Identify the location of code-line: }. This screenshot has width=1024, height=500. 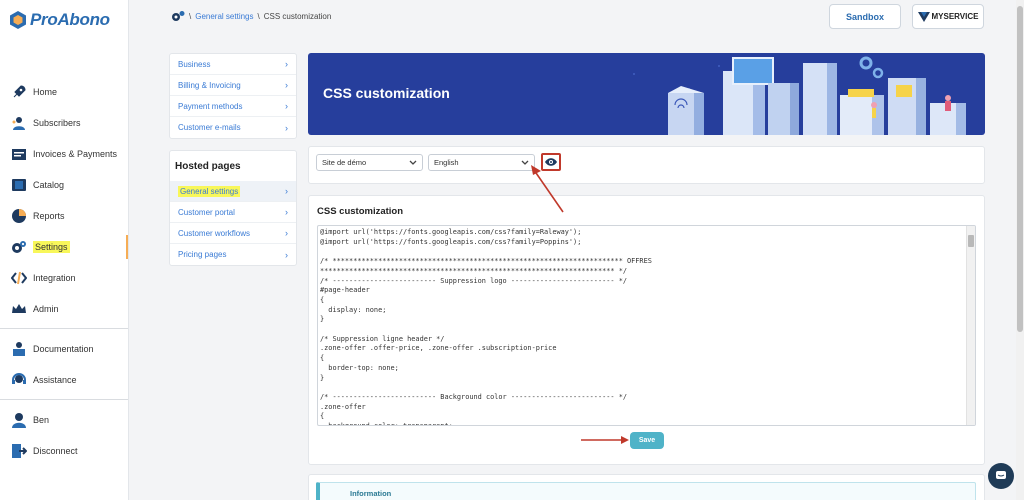
(322, 319).